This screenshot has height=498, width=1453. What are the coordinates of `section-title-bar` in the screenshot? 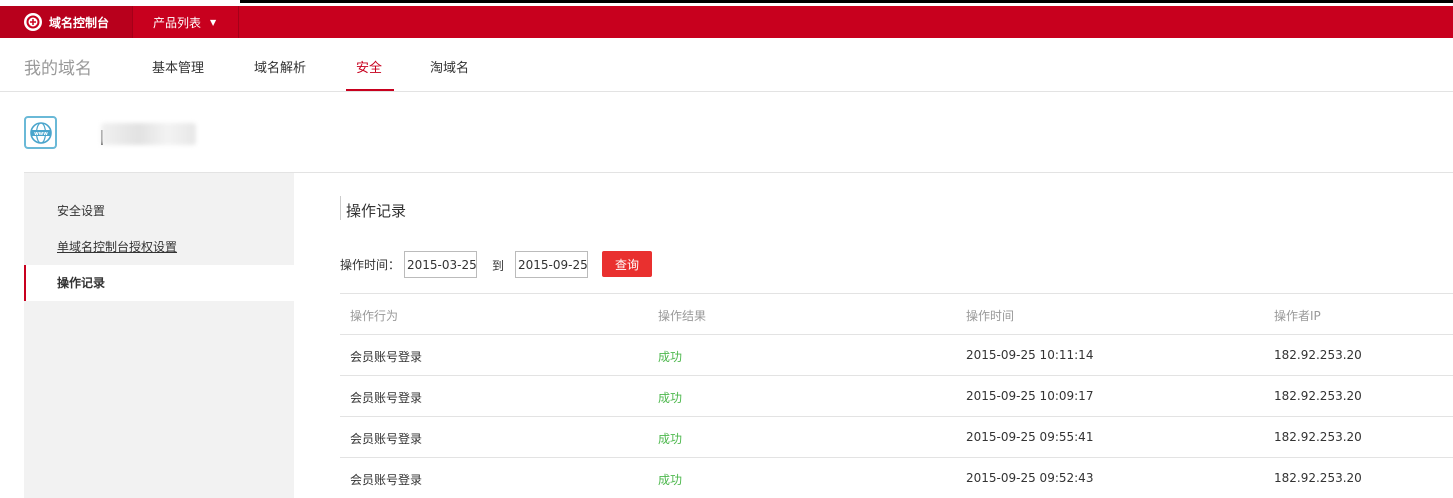 It's located at (340, 208).